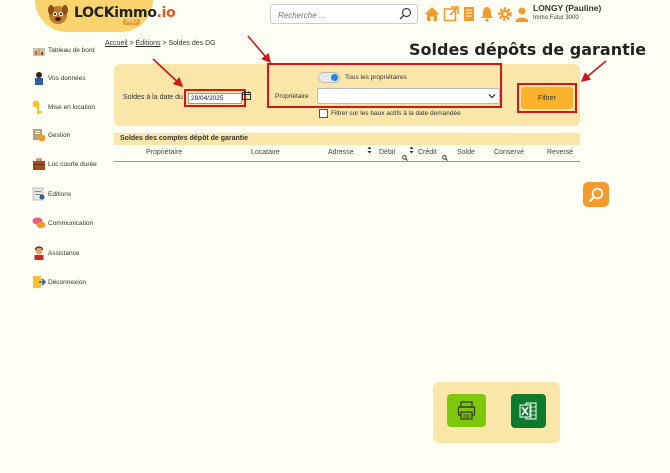 The image size is (670, 473). Describe the element at coordinates (39, 52) in the screenshot. I see `dashboard-icon` at that location.